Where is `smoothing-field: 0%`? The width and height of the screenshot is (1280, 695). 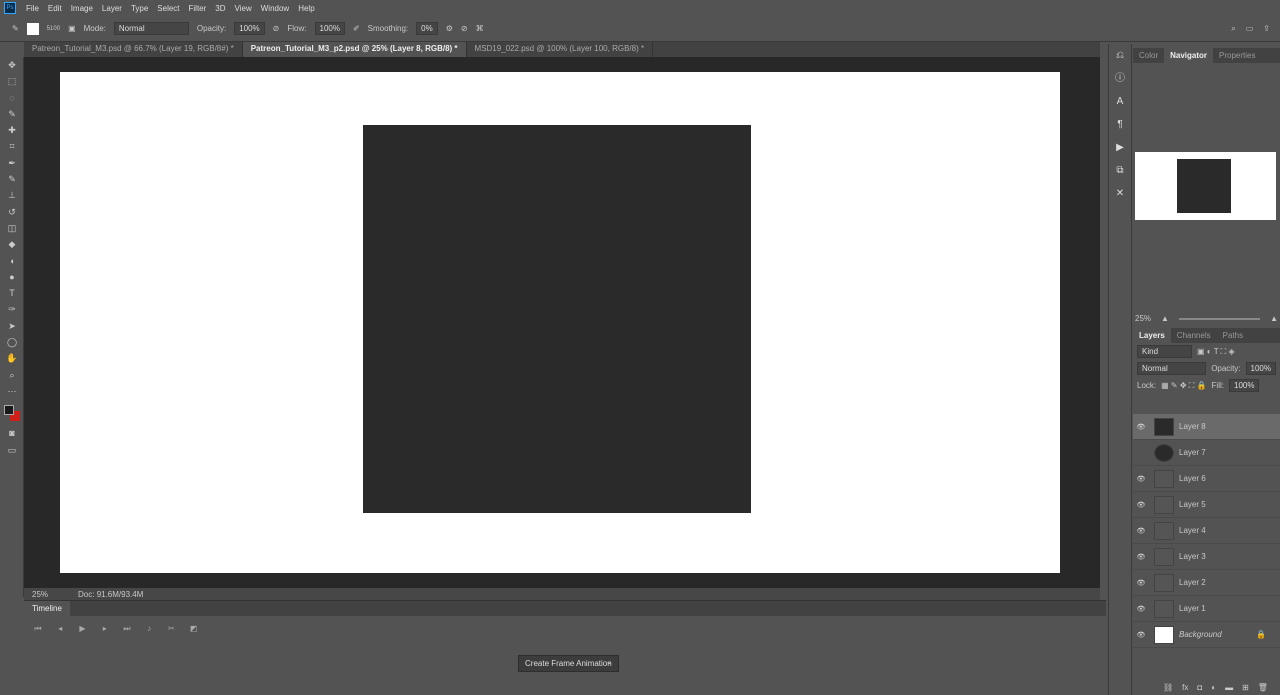 smoothing-field: 0% is located at coordinates (427, 28).